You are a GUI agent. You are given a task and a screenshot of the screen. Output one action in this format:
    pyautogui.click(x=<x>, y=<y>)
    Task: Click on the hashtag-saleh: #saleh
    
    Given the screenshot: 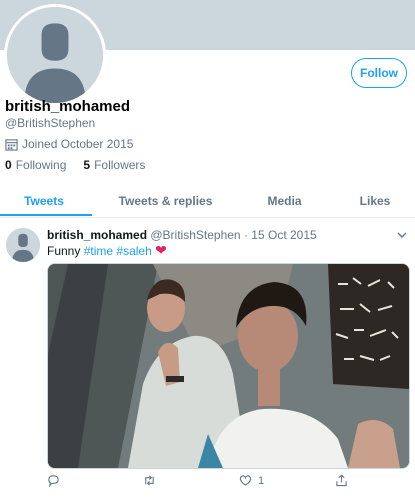 What is the action you would take?
    pyautogui.click(x=133, y=251)
    